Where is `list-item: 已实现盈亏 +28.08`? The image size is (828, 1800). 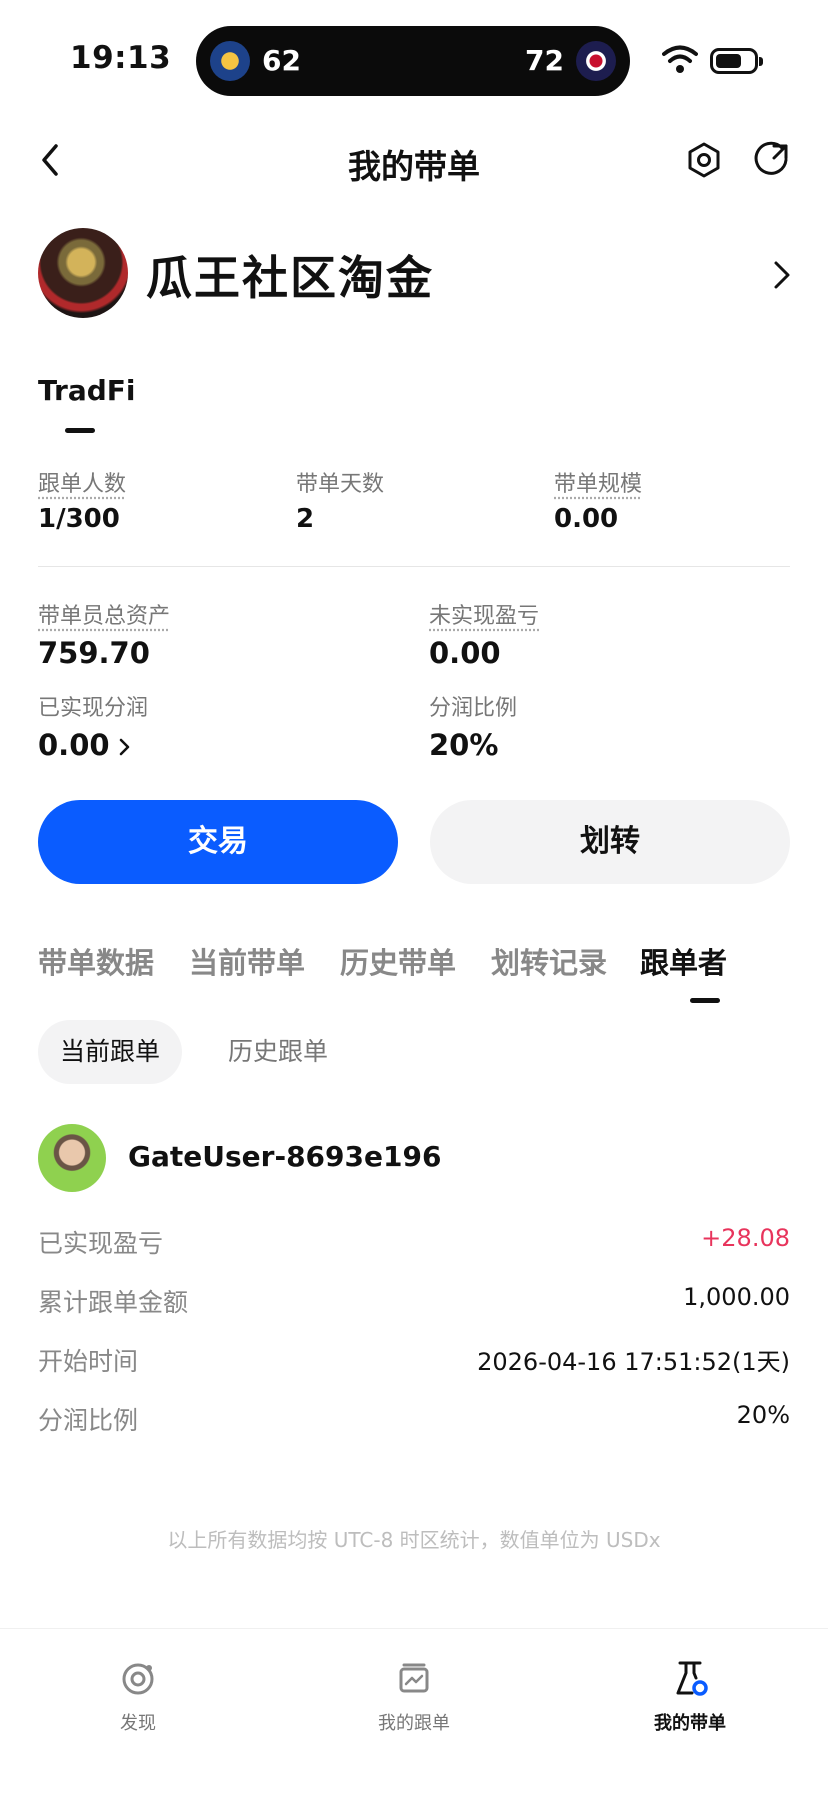
list-item: 已实现盈亏 +28.08 is located at coordinates (414, 1244).